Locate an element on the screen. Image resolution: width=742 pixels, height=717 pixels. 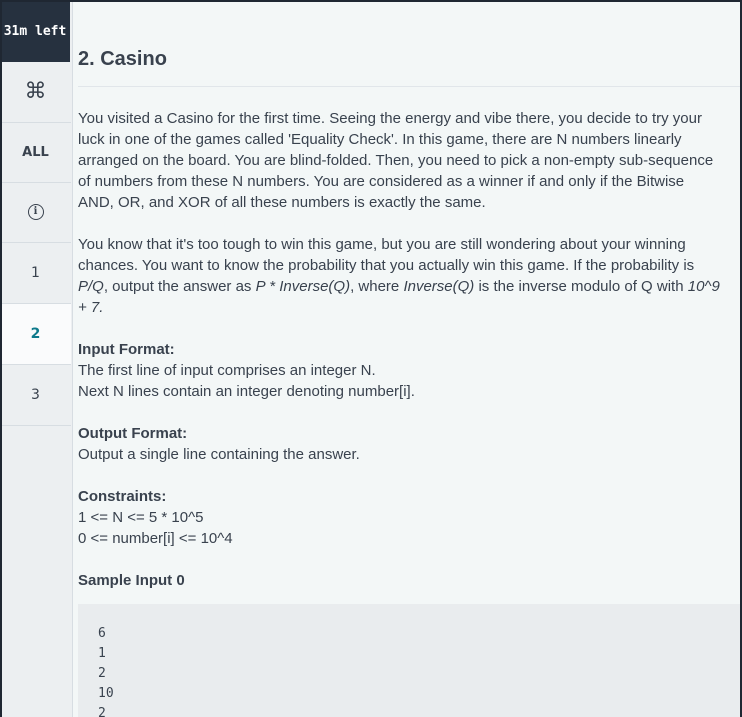
sample-input-code-block: 6 1 2 10 2 is located at coordinates (410, 660).